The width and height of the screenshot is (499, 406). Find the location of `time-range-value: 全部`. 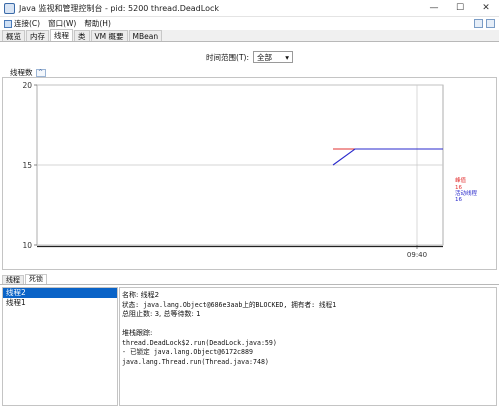

time-range-value: 全部 is located at coordinates (264, 57).